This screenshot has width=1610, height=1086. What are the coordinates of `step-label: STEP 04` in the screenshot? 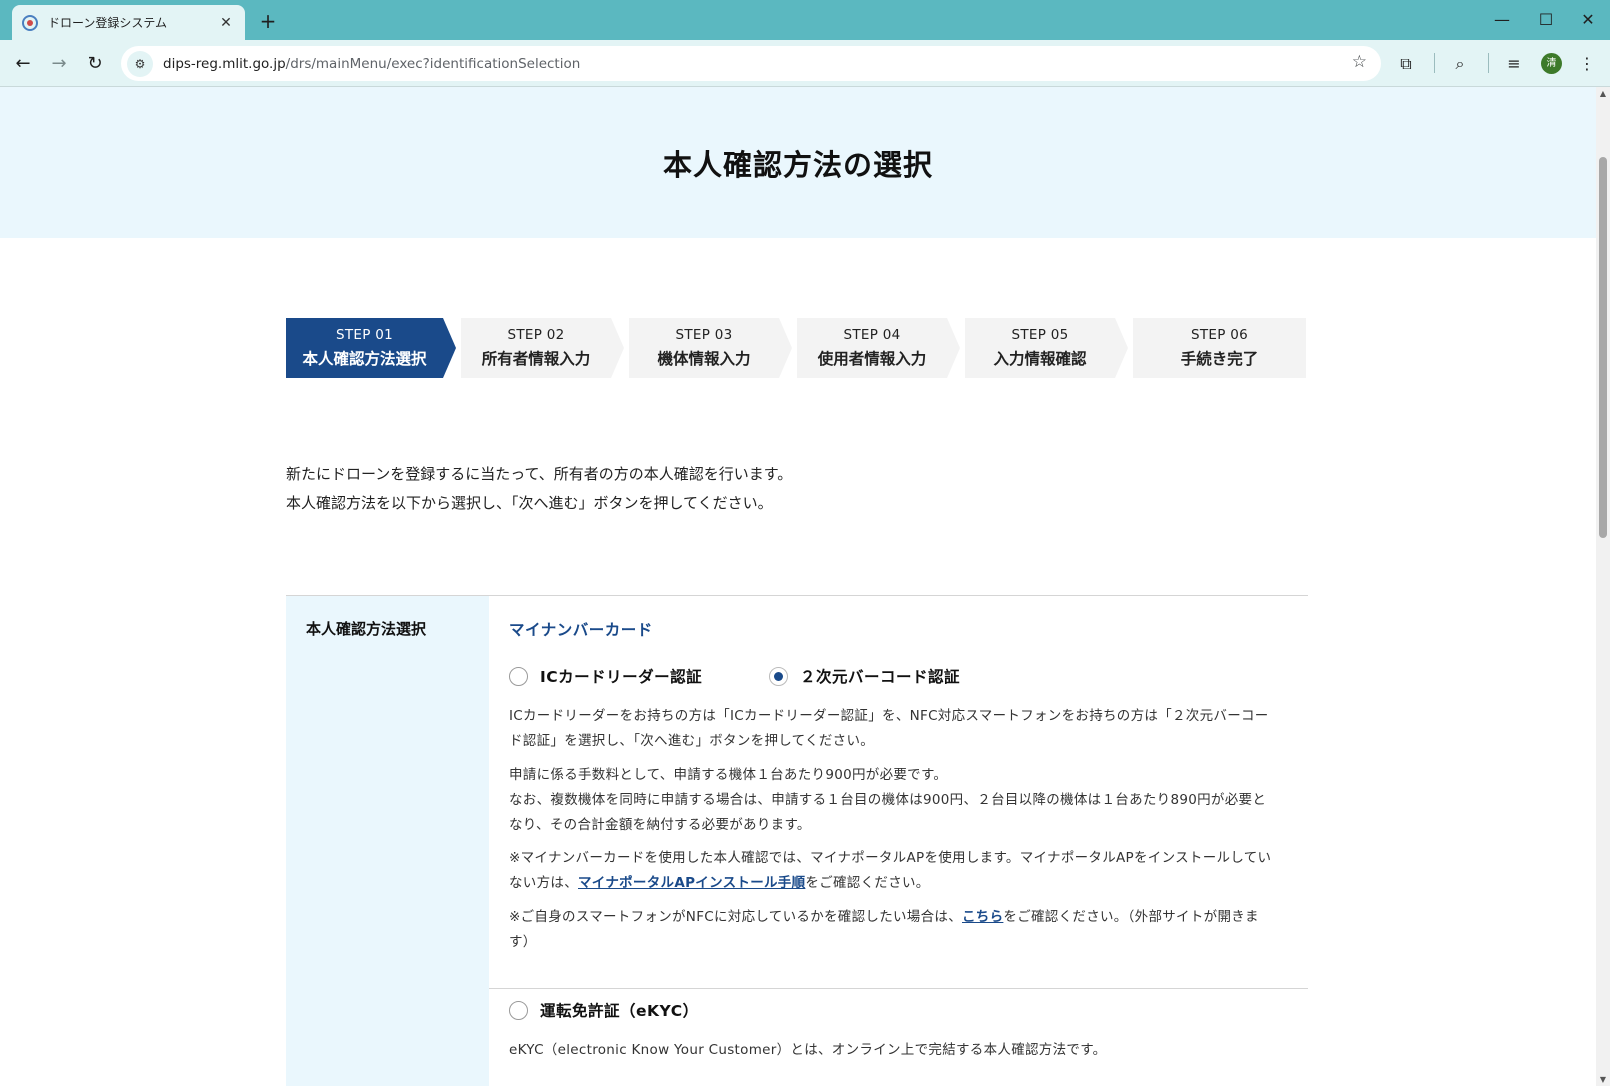 It's located at (872, 335).